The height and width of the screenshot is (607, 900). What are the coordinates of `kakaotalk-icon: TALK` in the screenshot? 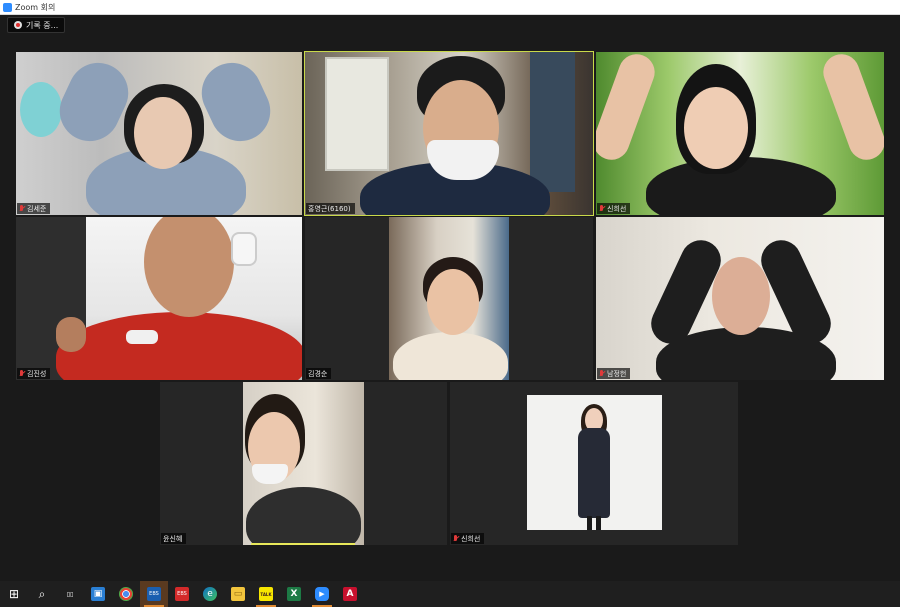 It's located at (266, 594).